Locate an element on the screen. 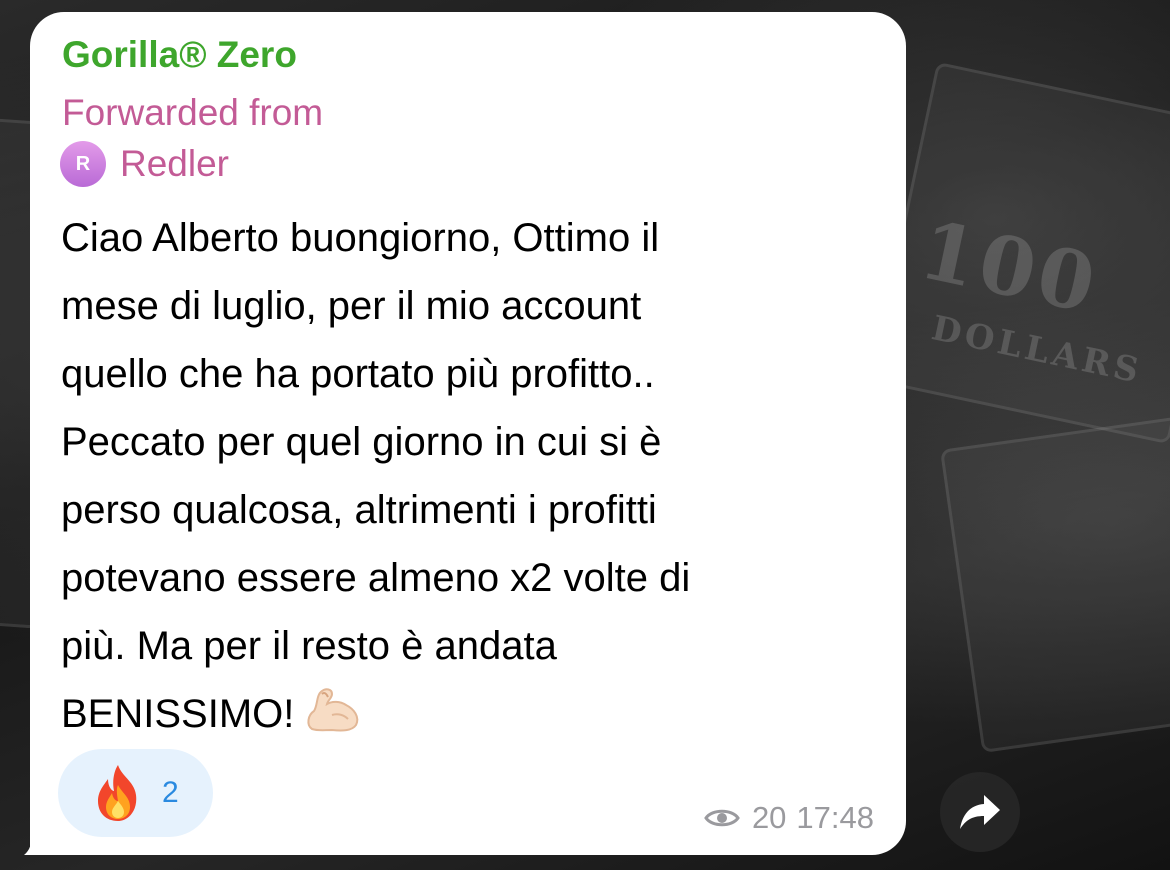  flexed-biceps-emoji is located at coordinates (333, 710).